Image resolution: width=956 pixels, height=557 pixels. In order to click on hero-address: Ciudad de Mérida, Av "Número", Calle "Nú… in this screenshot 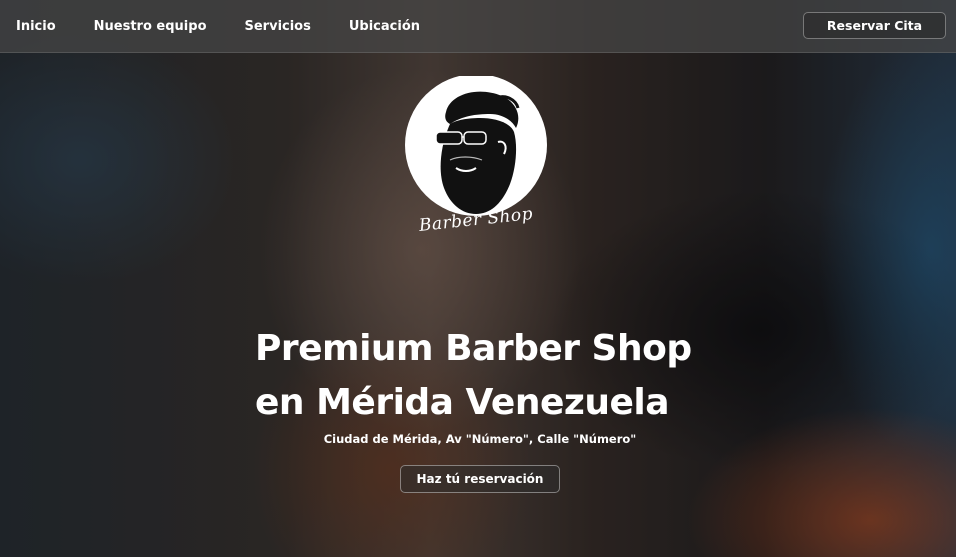, I will do `click(480, 439)`.